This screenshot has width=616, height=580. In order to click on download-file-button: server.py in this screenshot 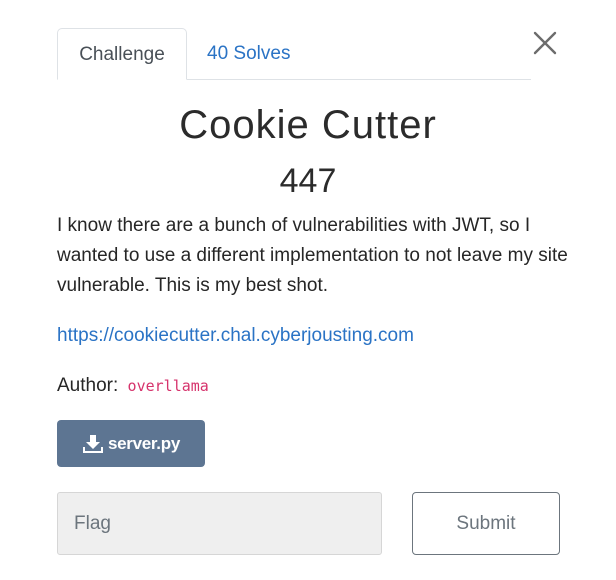, I will do `click(131, 443)`.